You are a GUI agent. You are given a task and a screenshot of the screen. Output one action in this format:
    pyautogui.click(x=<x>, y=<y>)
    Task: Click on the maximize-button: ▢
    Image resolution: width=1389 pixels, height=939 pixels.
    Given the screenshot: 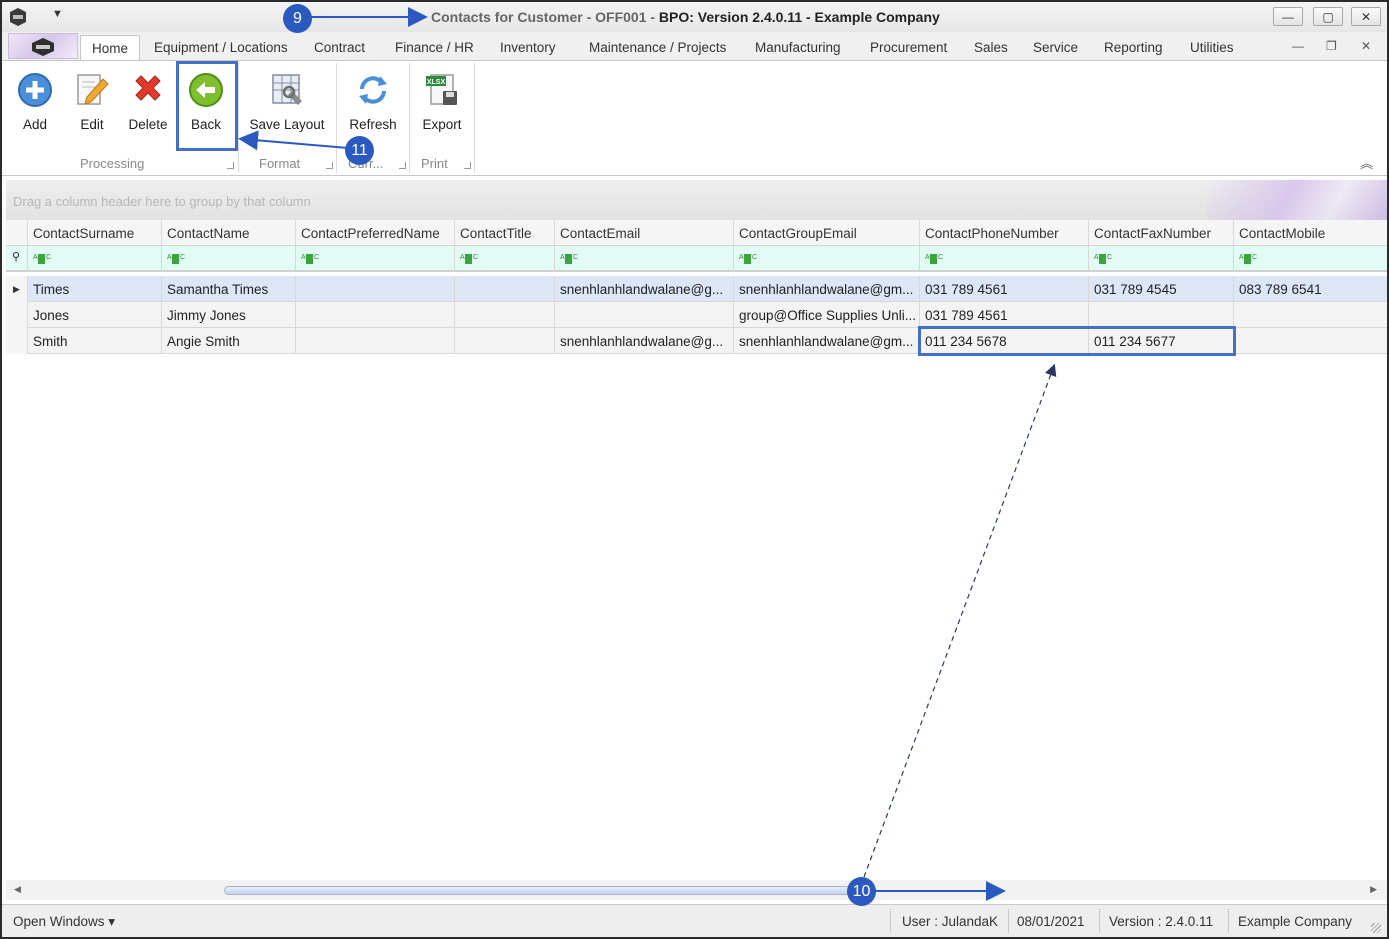 What is the action you would take?
    pyautogui.click(x=1328, y=16)
    